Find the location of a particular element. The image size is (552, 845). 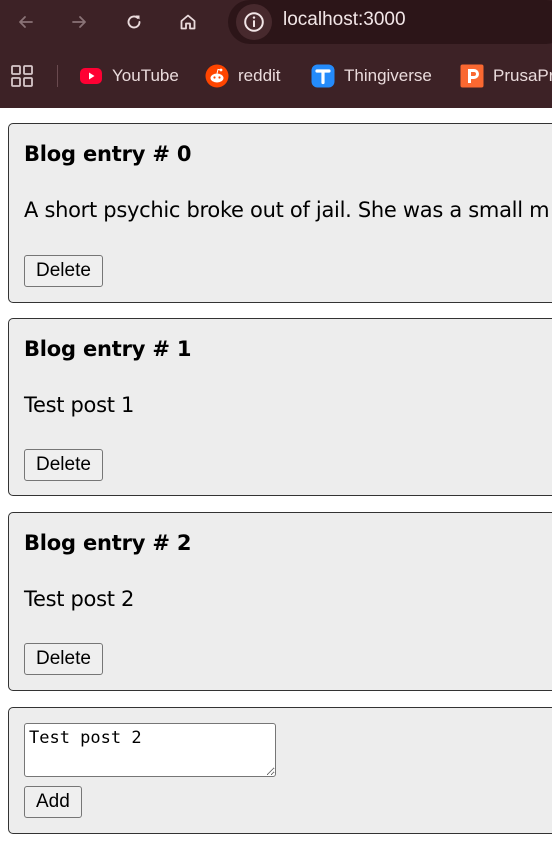

youtube-icon is located at coordinates (91, 76).